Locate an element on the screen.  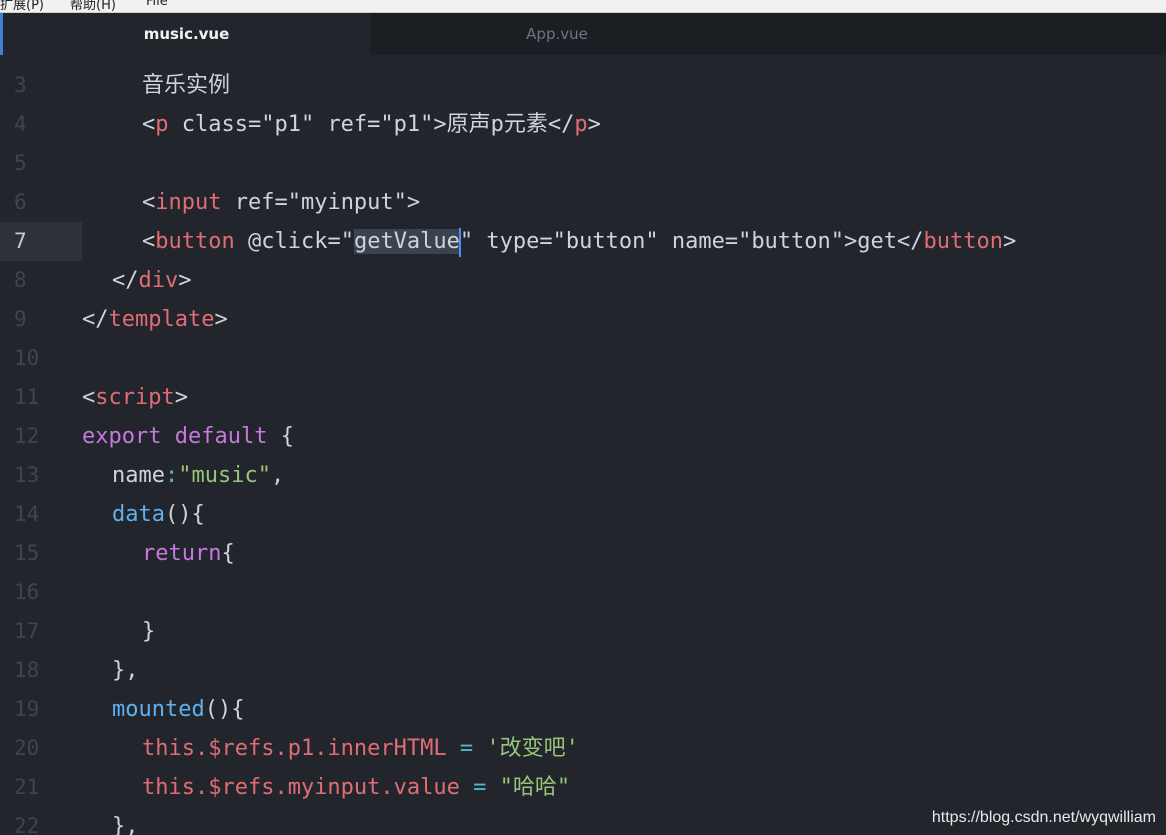
code-text: export default { is located at coordinates (188, 436).